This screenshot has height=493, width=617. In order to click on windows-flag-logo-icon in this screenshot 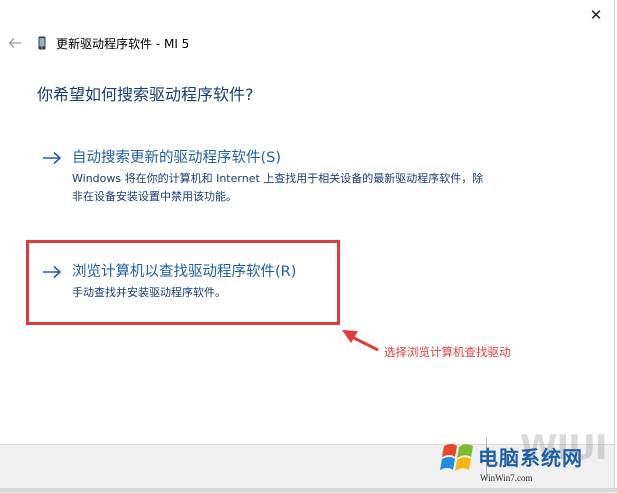, I will do `click(456, 457)`.